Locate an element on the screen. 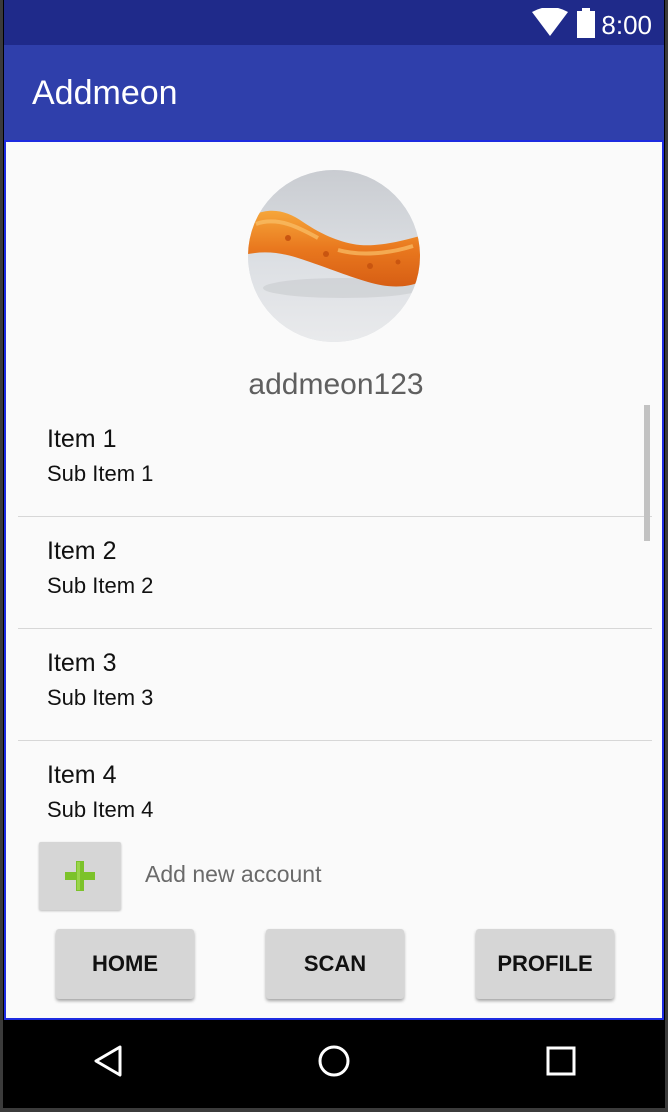 The image size is (668, 1112). plus-icon is located at coordinates (80, 876).